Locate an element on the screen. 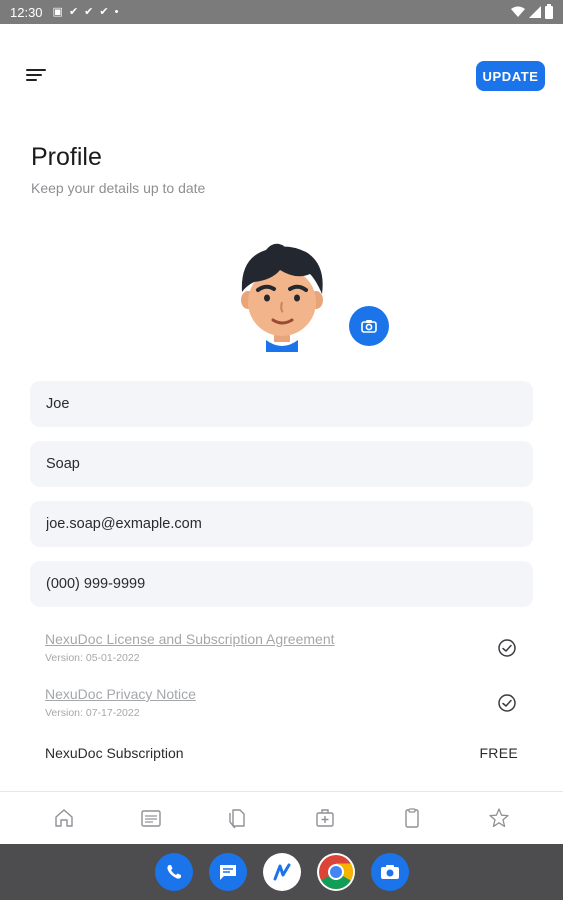 This screenshot has width=563, height=900. camera-app-icon is located at coordinates (389, 872).